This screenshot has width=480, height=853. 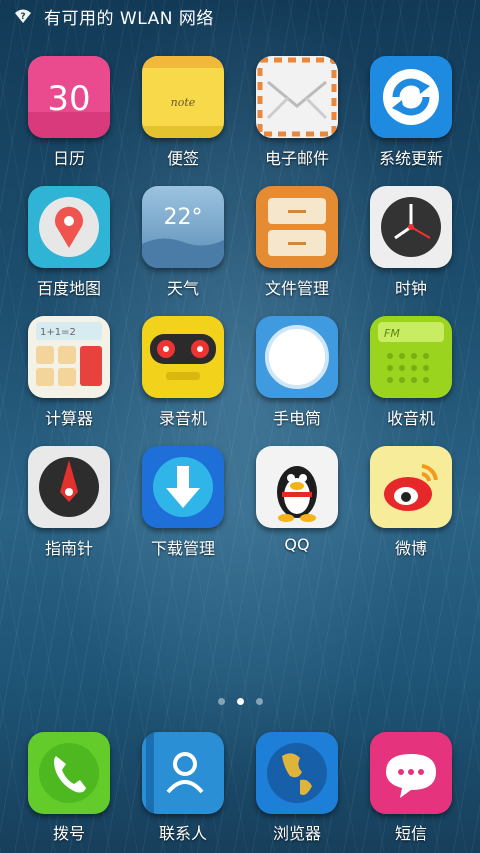 What do you see at coordinates (58, 332) in the screenshot?
I see `calc-display: 1+1=2` at bounding box center [58, 332].